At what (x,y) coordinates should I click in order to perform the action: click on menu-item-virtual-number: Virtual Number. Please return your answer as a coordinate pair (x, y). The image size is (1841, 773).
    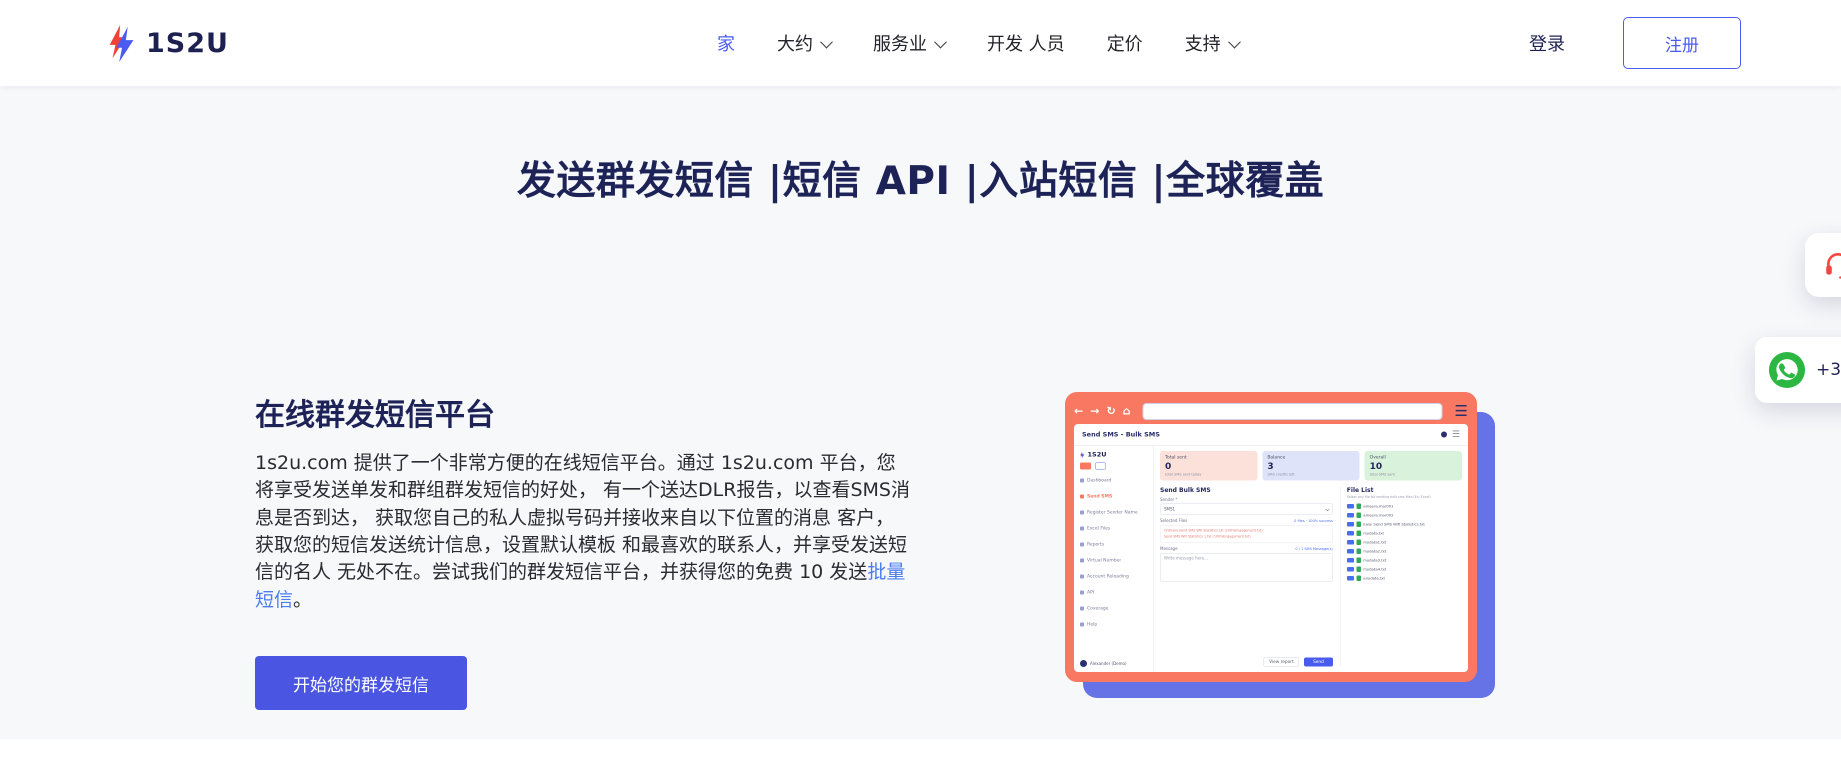
    Looking at the image, I should click on (1113, 560).